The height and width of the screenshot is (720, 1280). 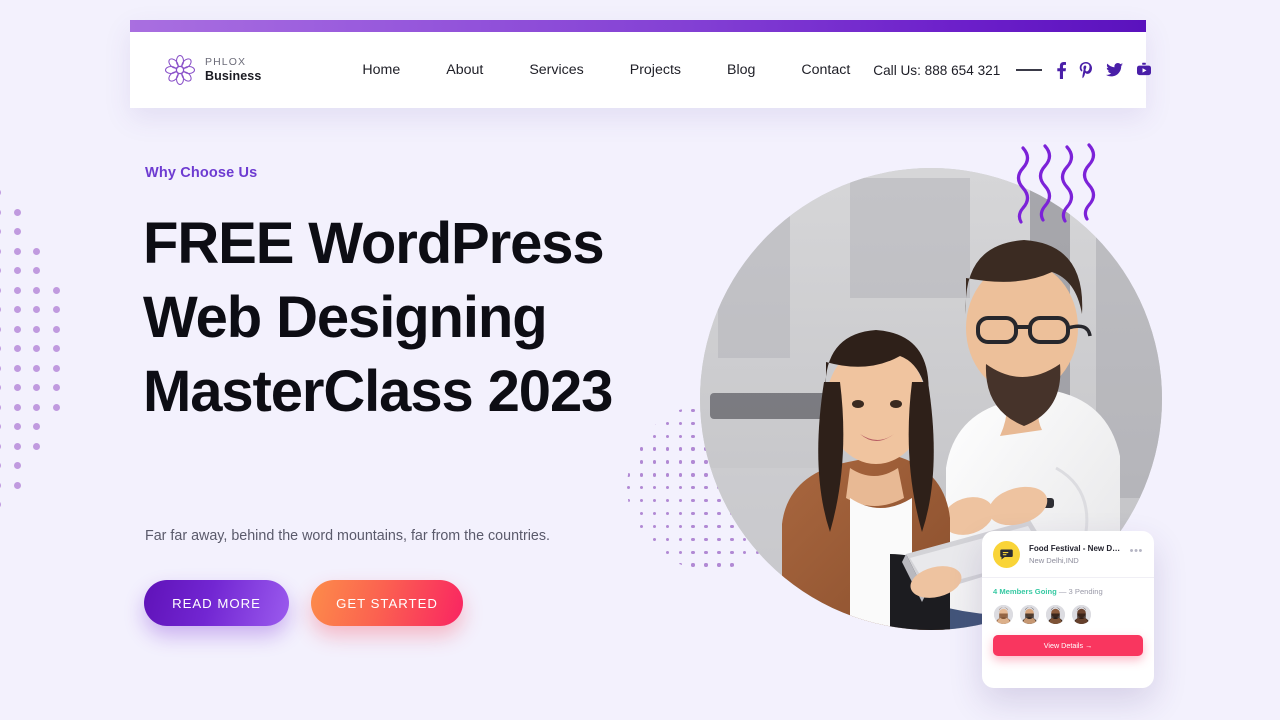 What do you see at coordinates (1006, 554) in the screenshot?
I see `chat-bubble-icon` at bounding box center [1006, 554].